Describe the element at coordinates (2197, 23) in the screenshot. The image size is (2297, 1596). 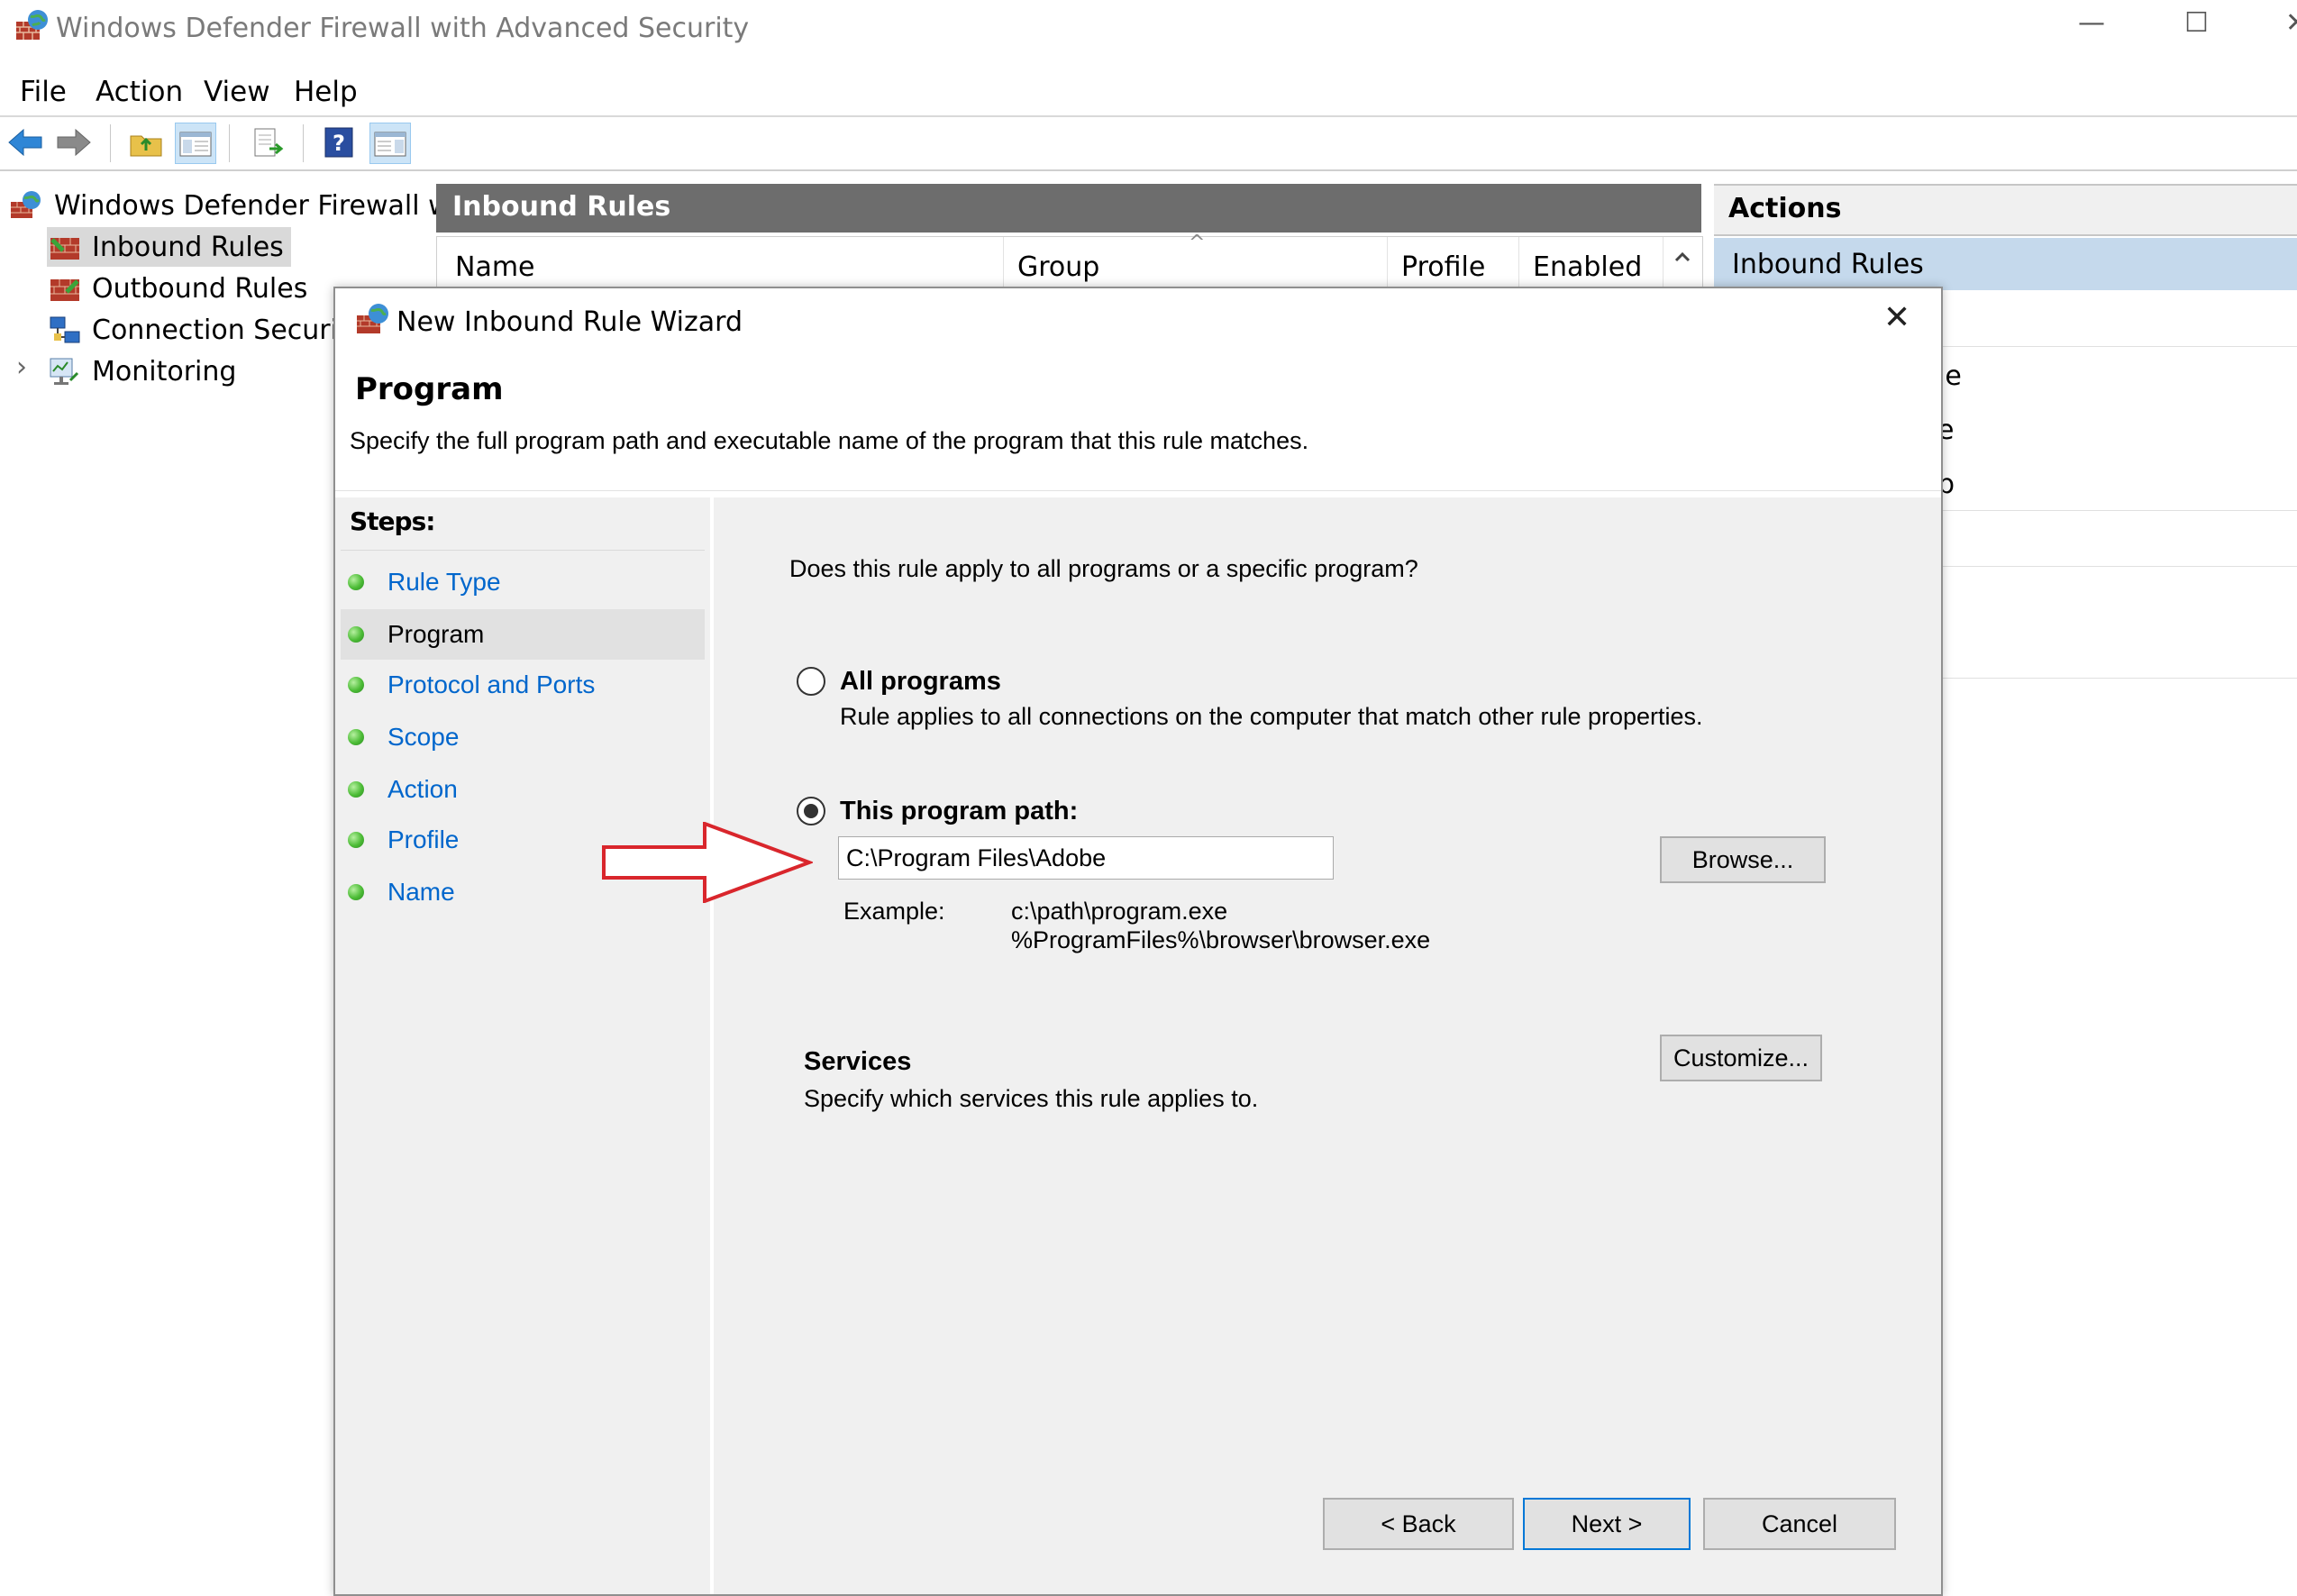
I see `maximize-button: ☐` at that location.